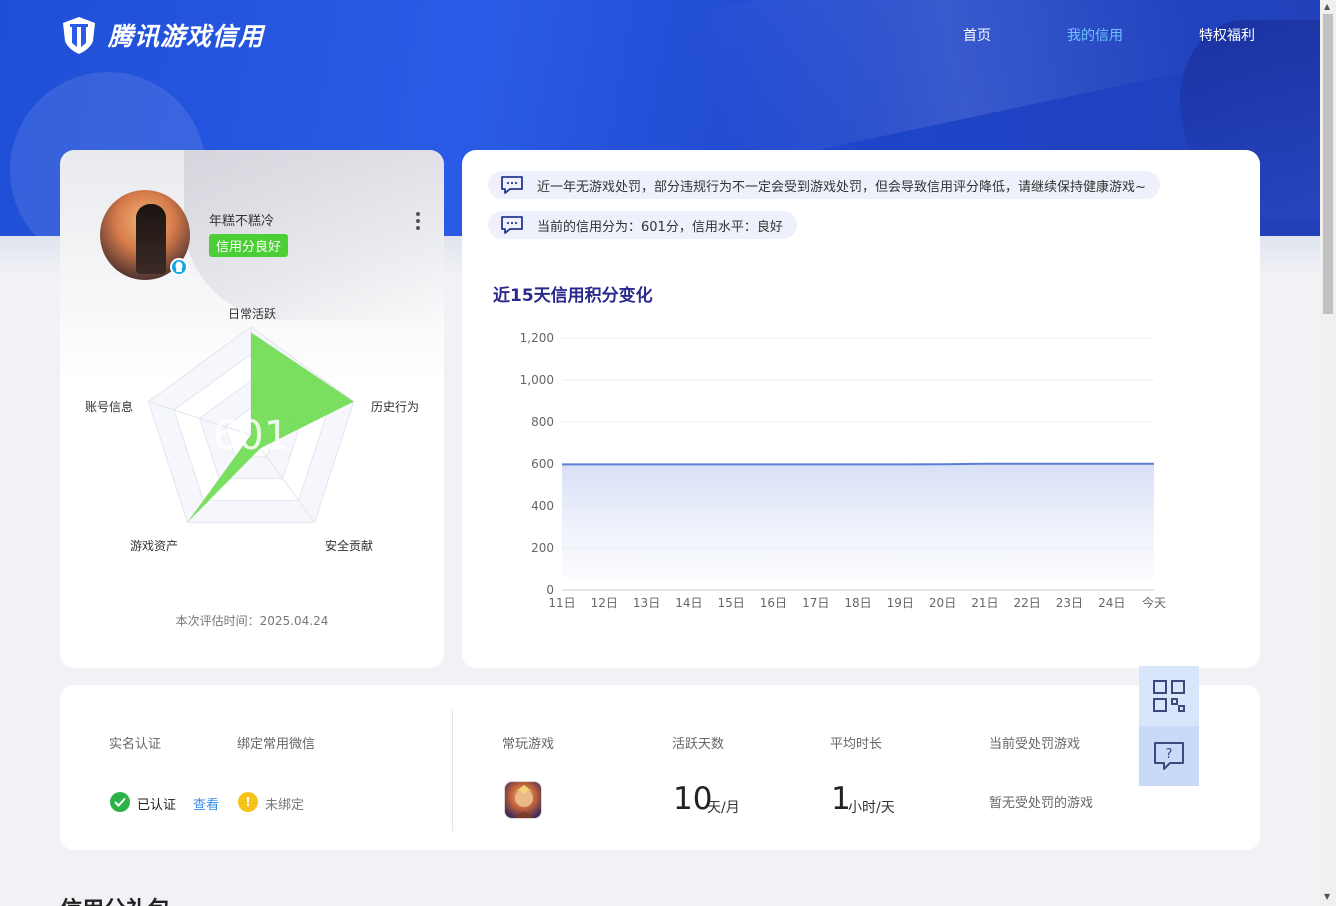  I want to click on qq-icon, so click(179, 267).